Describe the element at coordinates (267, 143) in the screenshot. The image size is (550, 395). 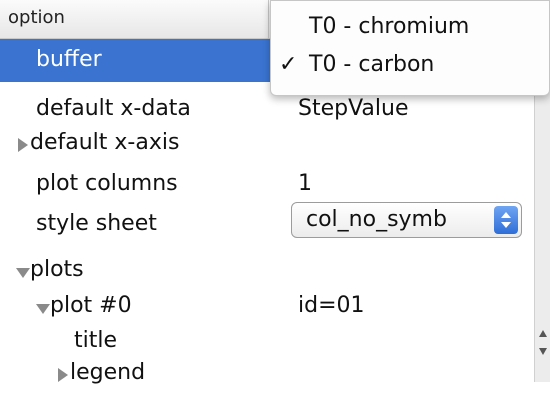
I see `row-default-x-axis: default x-axis` at that location.